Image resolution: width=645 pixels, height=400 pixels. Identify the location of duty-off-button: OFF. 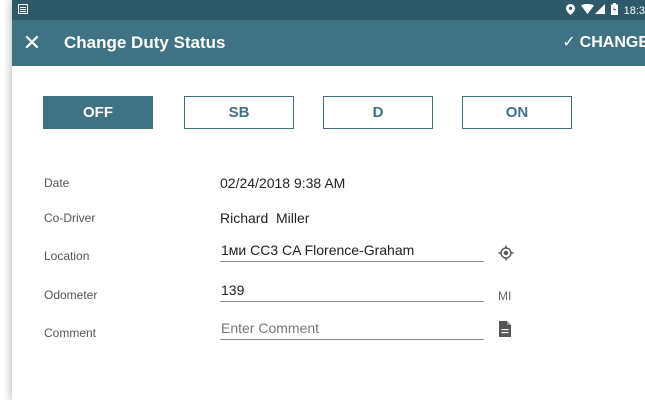
(98, 112).